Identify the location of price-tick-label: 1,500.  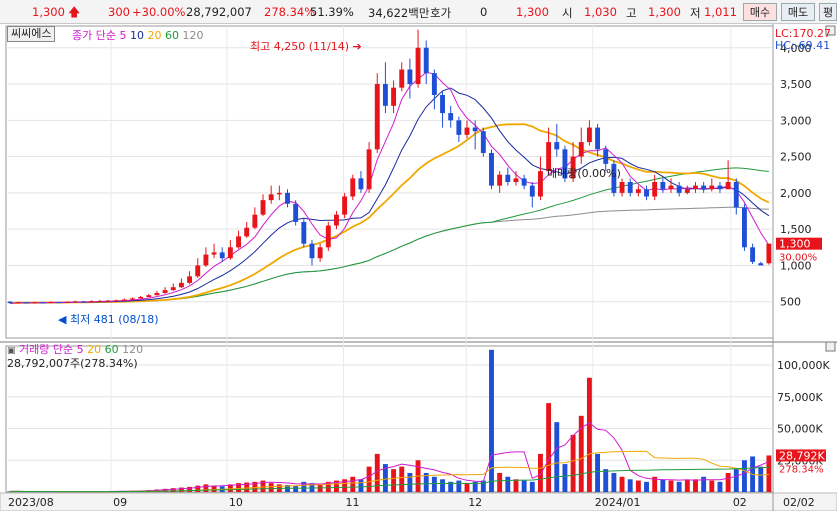
(796, 229).